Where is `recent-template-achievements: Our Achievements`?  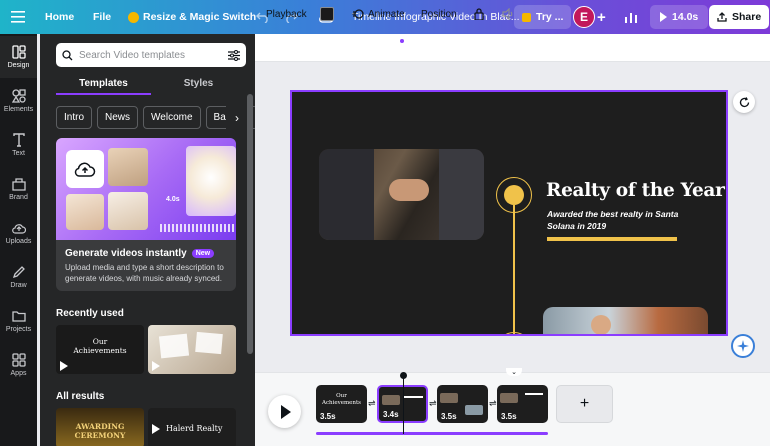
recent-template-achievements: Our Achievements is located at coordinates (100, 349).